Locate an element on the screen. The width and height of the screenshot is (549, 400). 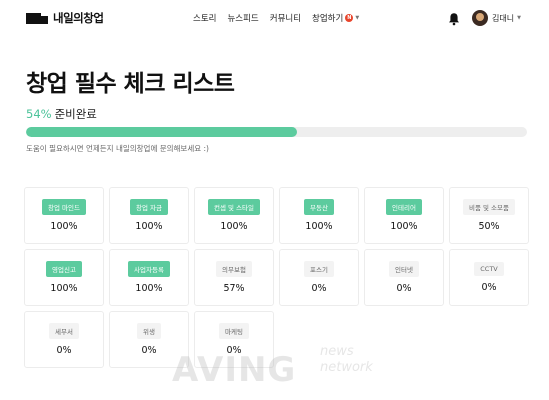
progress-summary: 54% 준비완료 is located at coordinates (61, 114).